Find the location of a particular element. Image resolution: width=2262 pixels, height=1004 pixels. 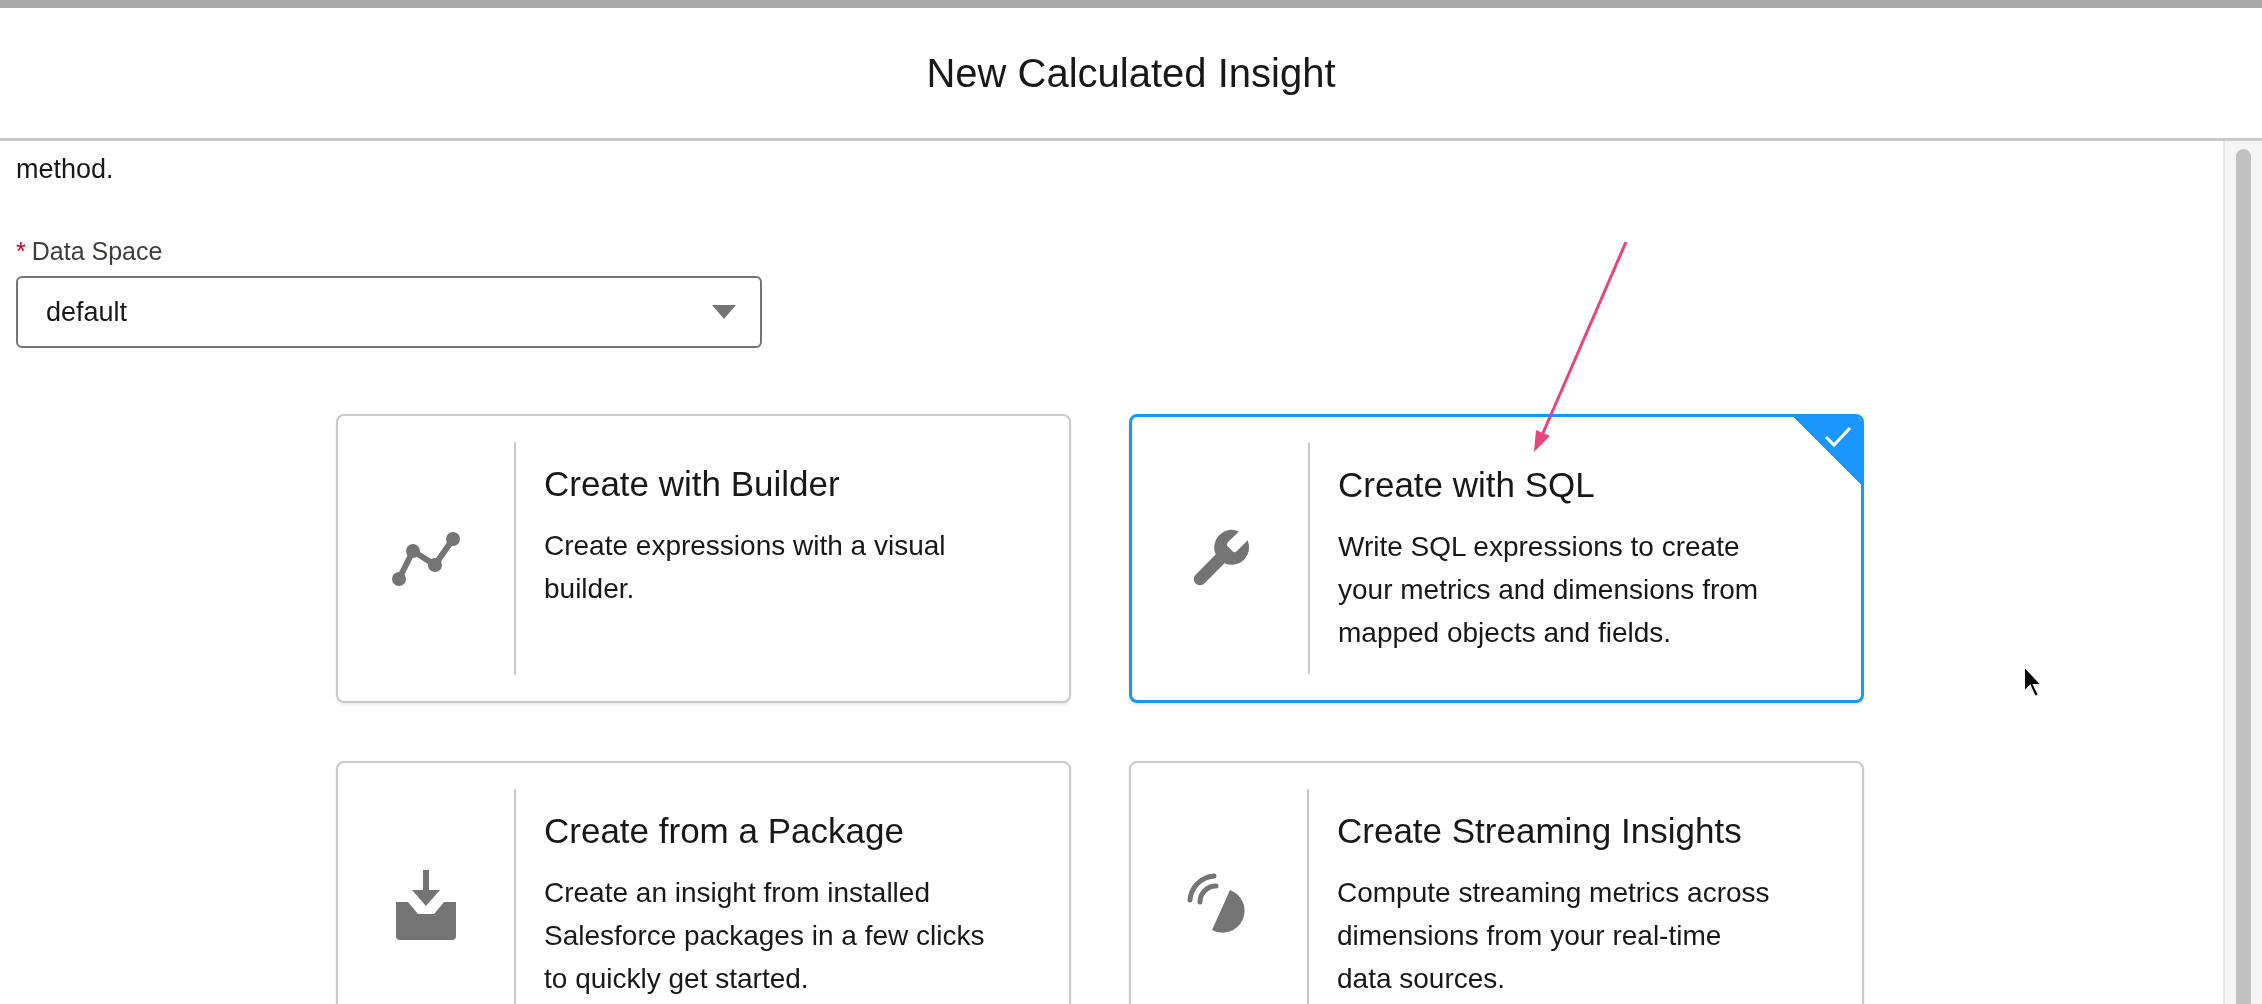

modal-title: New Calculated Insight is located at coordinates (1131, 73).